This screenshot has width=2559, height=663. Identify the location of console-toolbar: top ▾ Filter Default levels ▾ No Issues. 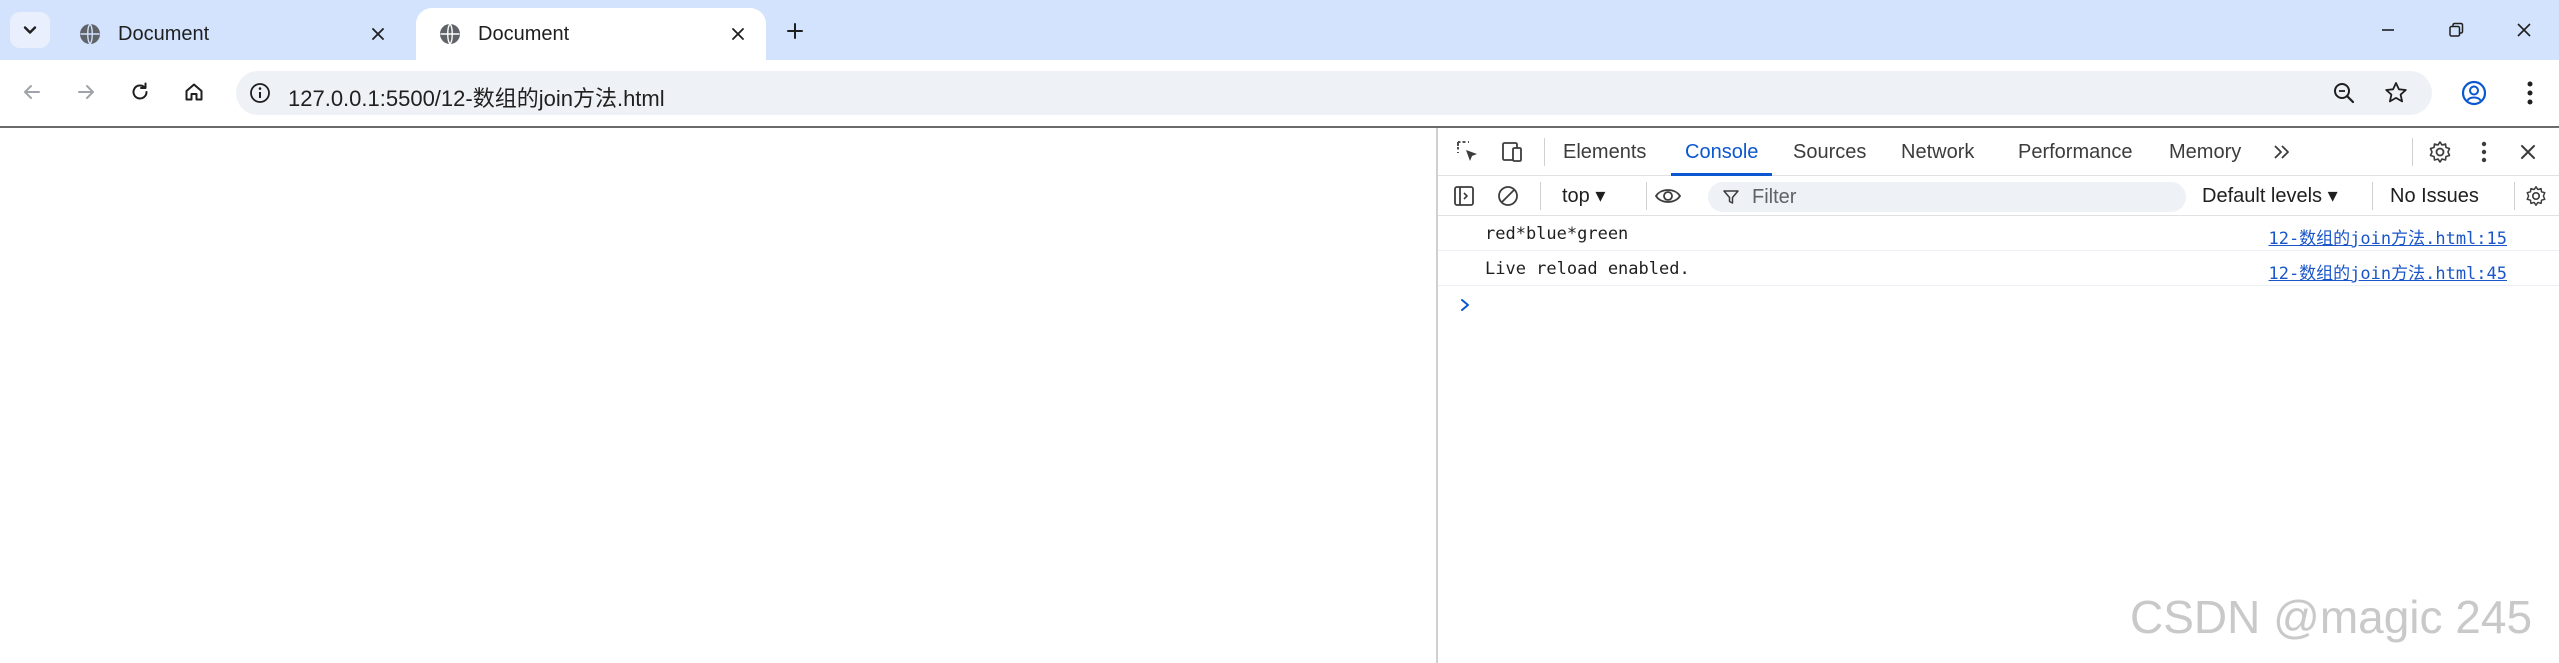
(1998, 196).